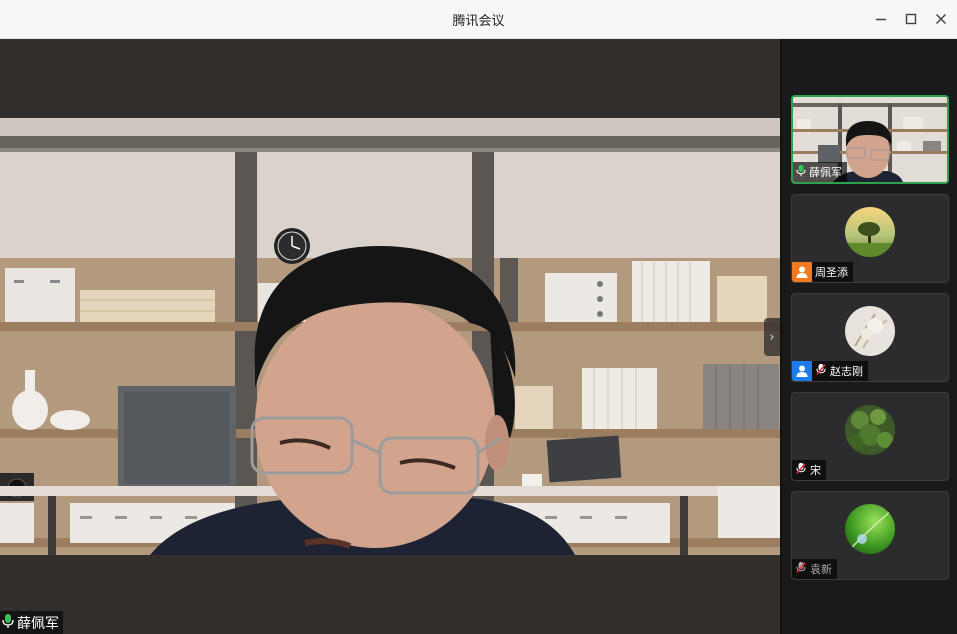 The height and width of the screenshot is (634, 957). I want to click on participant-label: 赵志刚, so click(840, 371).